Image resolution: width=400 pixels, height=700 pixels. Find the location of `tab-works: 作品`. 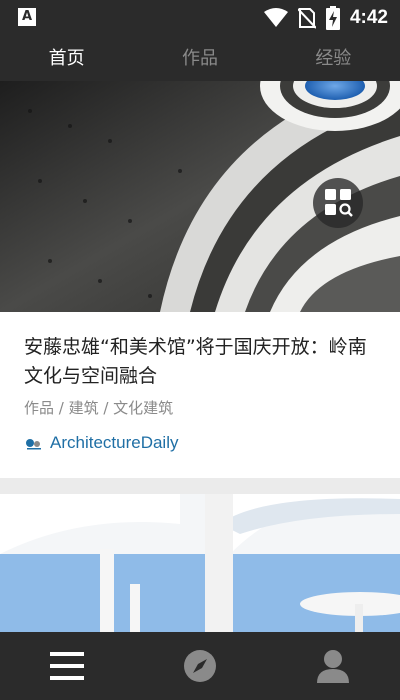

tab-works: 作品 is located at coordinates (199, 58).